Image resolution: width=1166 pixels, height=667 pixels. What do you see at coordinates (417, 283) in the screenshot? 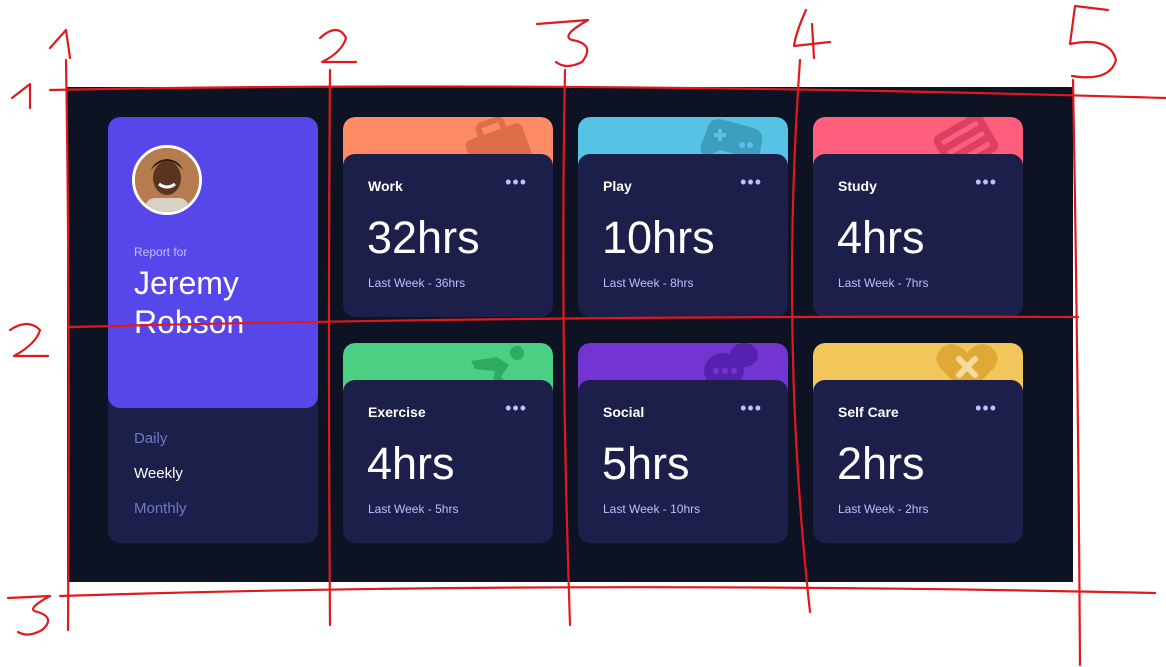
I see `previous-hours: Last Week - 36hrs` at bounding box center [417, 283].